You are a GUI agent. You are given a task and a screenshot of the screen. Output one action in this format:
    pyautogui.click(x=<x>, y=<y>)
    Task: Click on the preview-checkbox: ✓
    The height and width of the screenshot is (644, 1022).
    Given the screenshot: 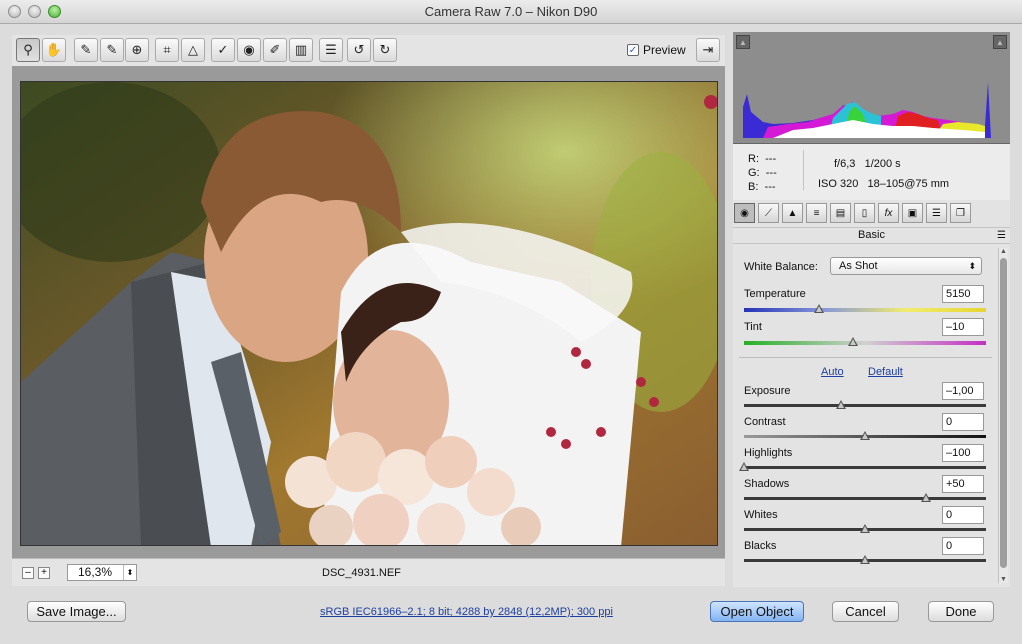 What is the action you would take?
    pyautogui.click(x=633, y=50)
    